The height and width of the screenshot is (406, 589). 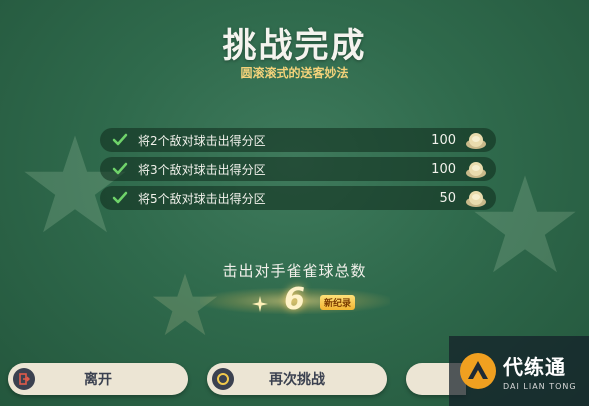 What do you see at coordinates (298, 169) in the screenshot?
I see `task-row: 将3个敌对球击出得分区 100` at bounding box center [298, 169].